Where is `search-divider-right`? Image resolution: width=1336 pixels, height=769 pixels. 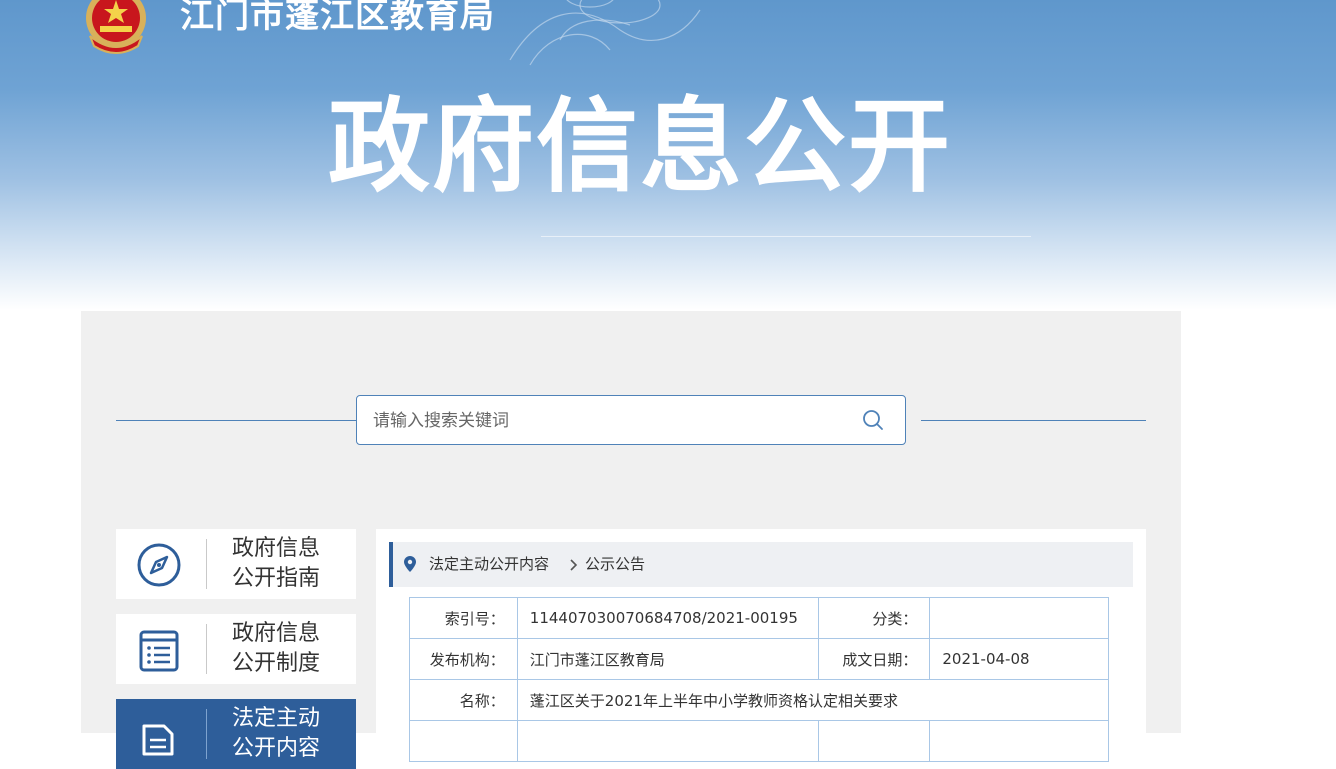 search-divider-right is located at coordinates (1033, 420).